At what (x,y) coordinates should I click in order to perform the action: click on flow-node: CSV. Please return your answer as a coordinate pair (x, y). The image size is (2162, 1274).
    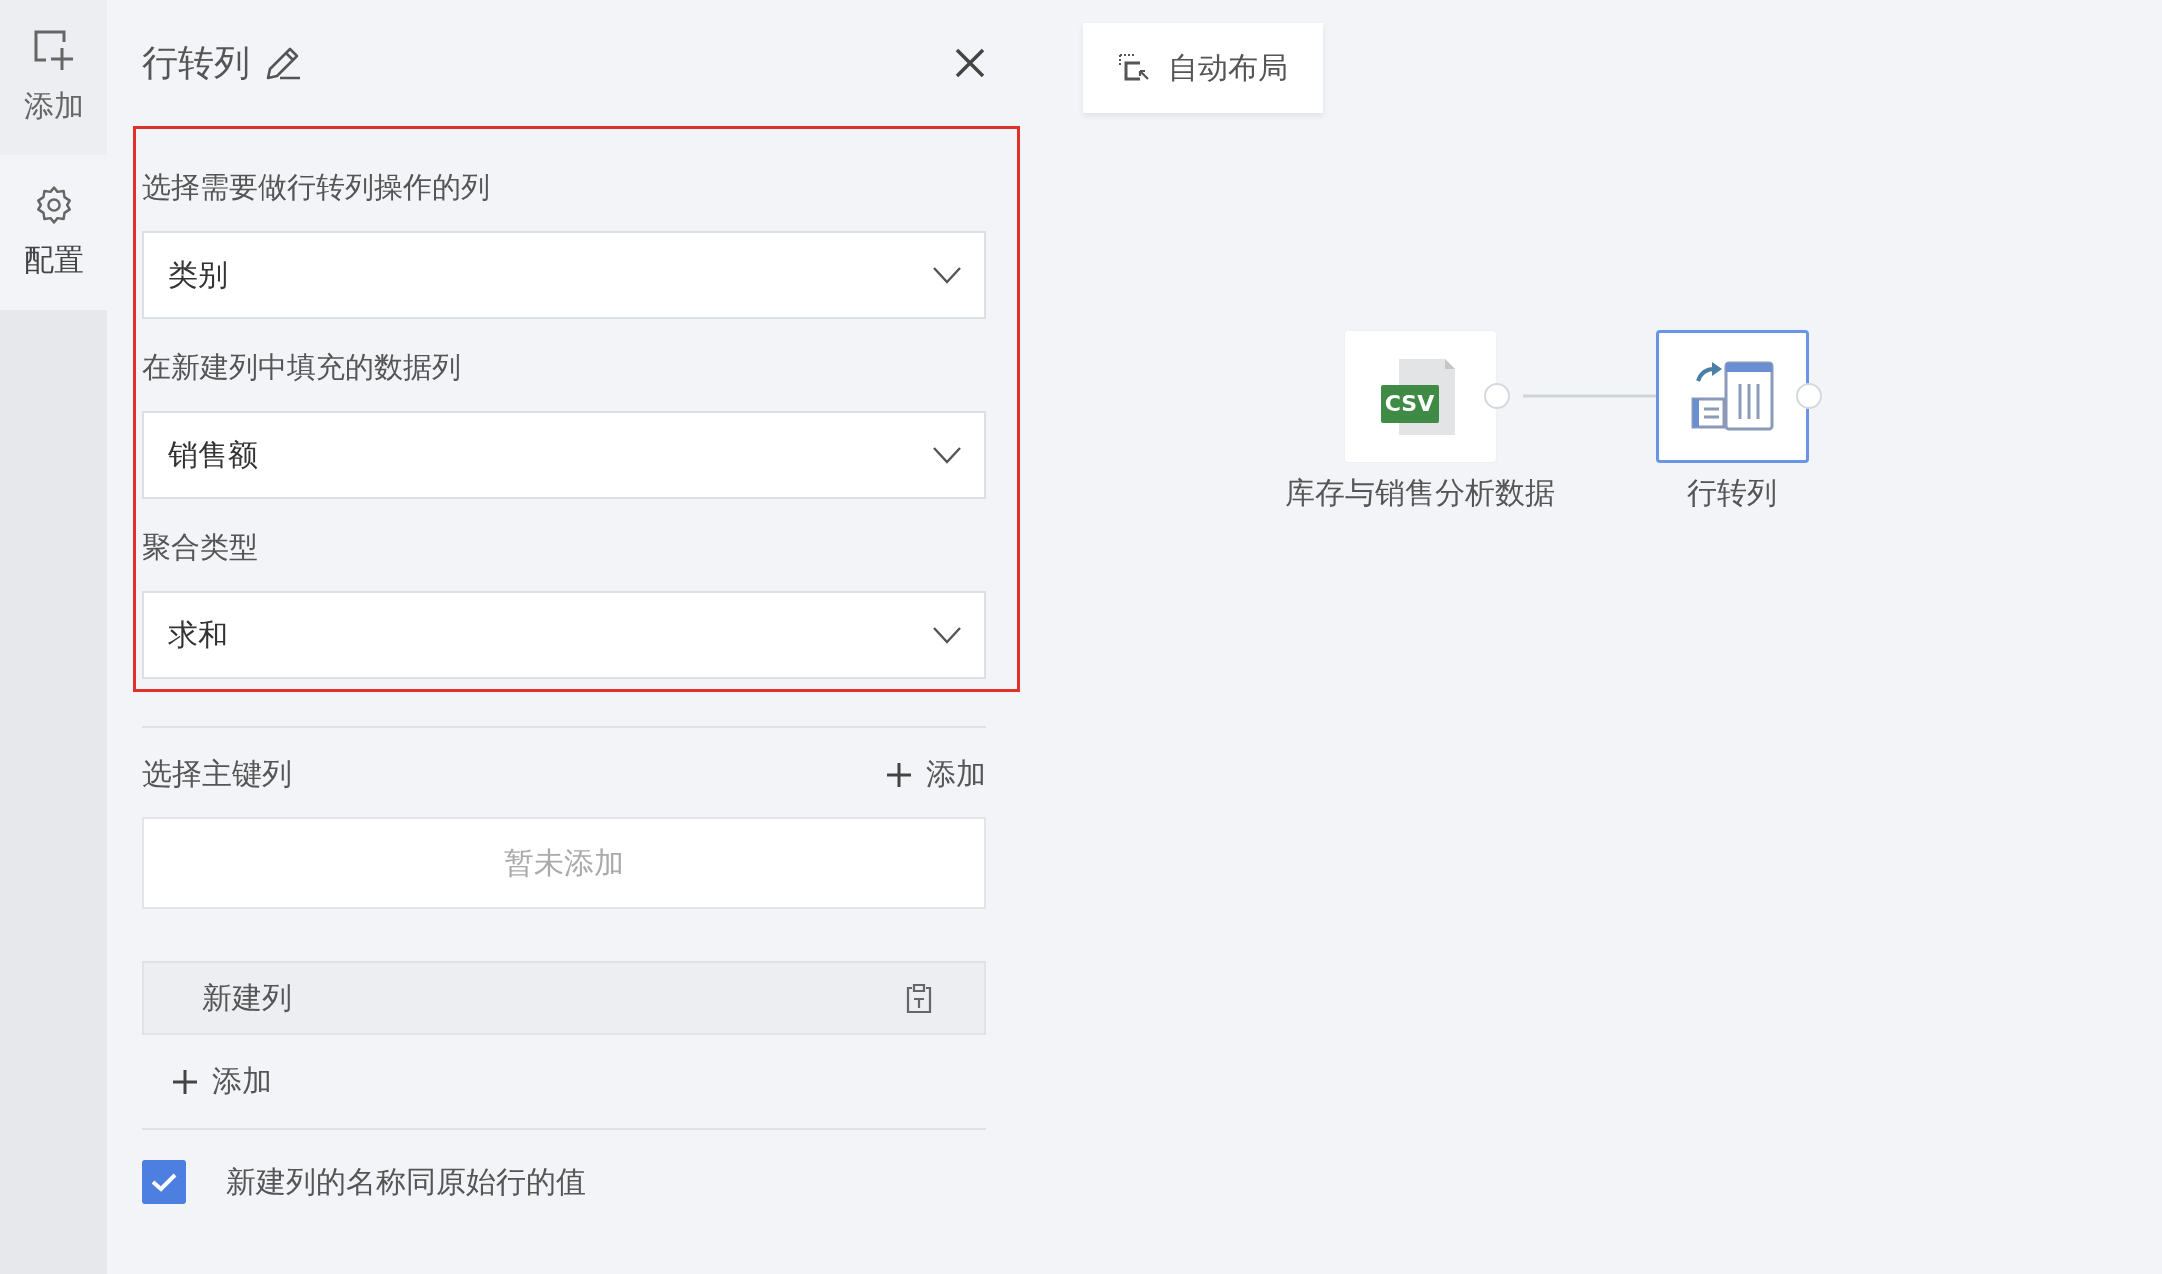
    Looking at the image, I should click on (1420, 396).